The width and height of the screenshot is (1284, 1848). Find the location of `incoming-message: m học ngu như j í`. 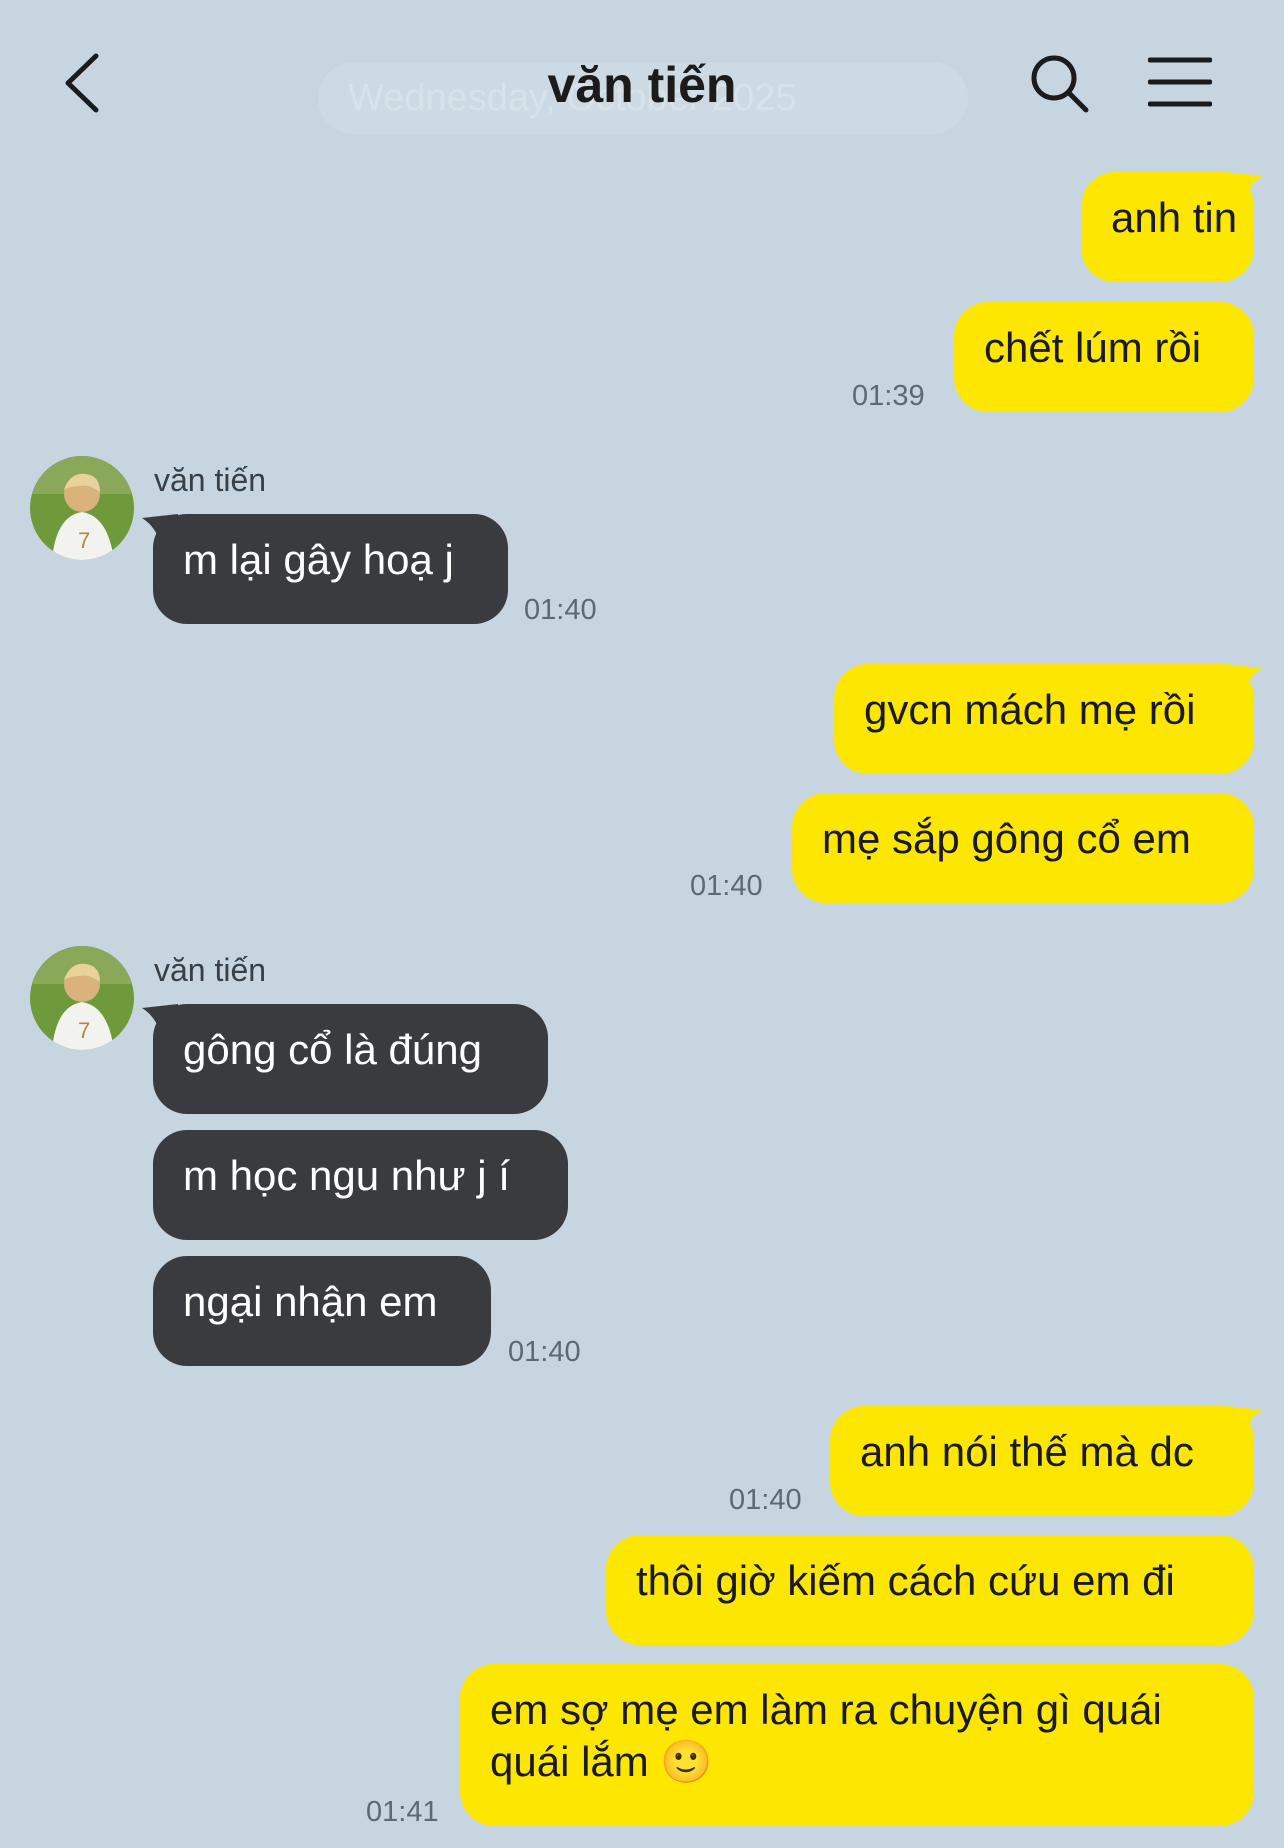

incoming-message: m học ngu như j í is located at coordinates (360, 1185).